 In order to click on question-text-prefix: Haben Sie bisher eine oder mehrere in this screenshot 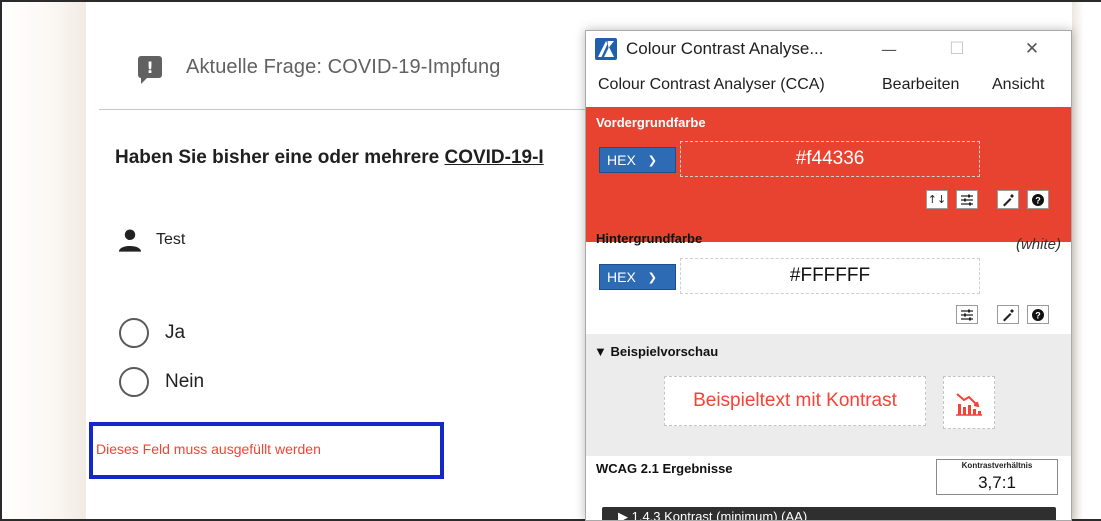, I will do `click(280, 157)`.